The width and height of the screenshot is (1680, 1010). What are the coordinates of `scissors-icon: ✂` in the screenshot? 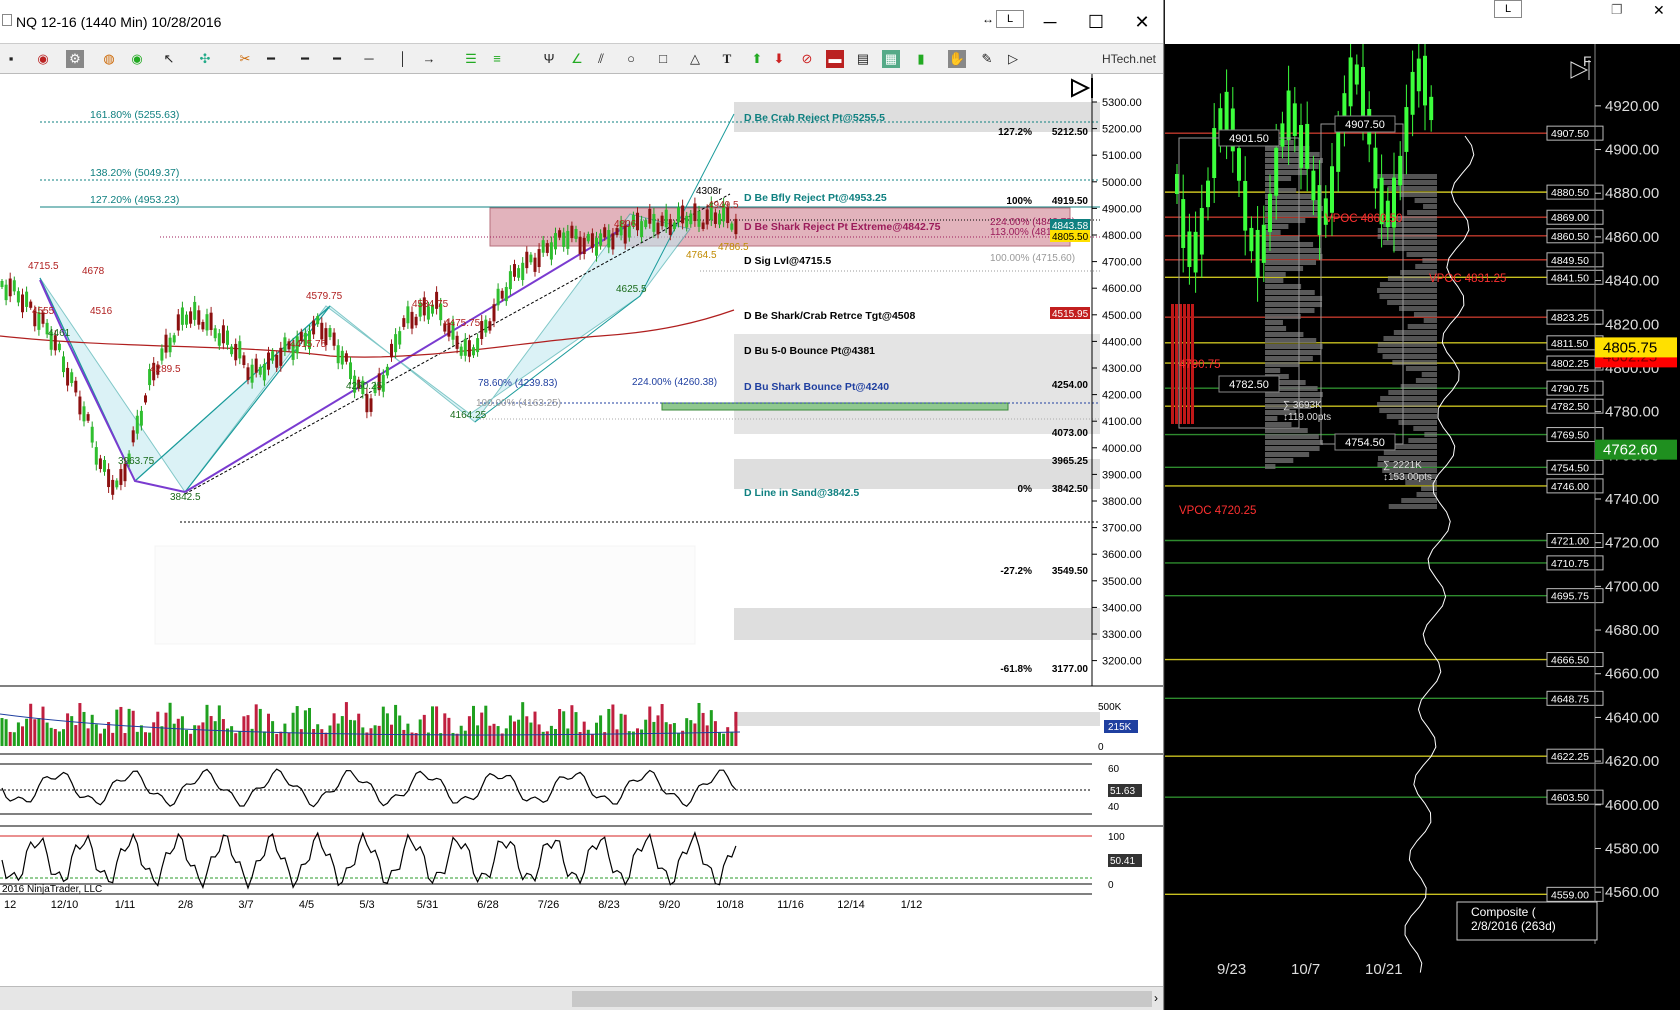 It's located at (245, 59).